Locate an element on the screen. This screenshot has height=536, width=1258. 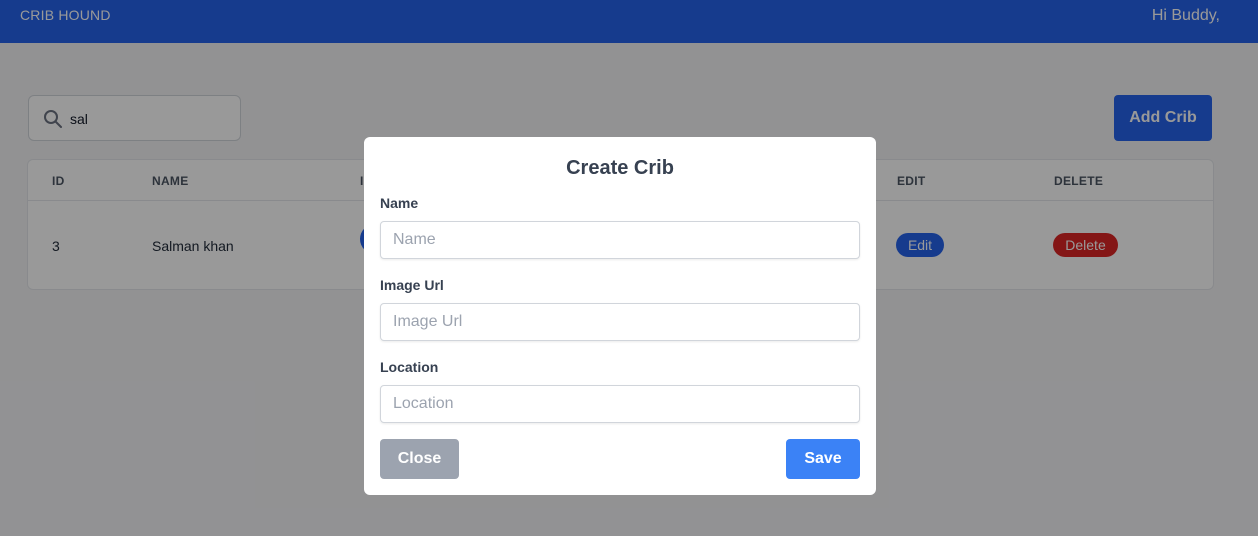
location-field is located at coordinates (620, 404).